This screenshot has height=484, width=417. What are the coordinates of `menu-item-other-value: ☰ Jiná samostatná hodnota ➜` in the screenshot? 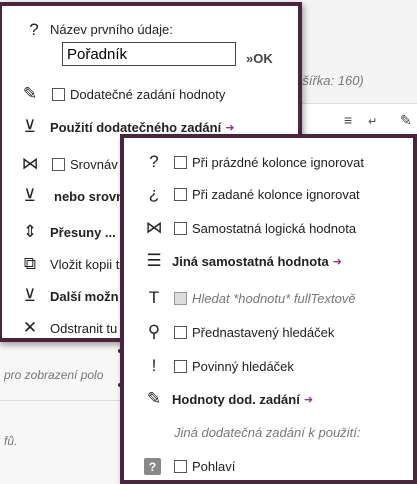 It's located at (278, 261).